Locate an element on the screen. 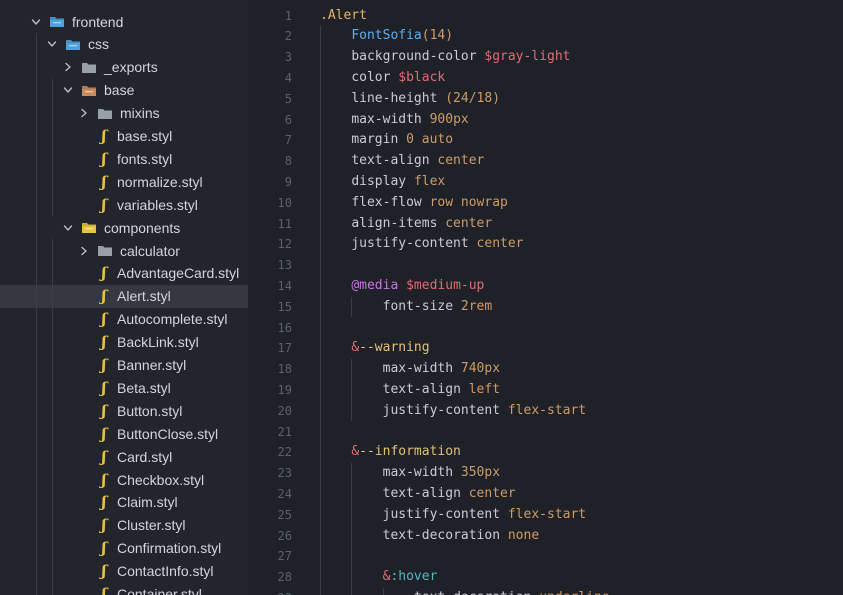  tree-file-item: ʃ Banner.styl is located at coordinates (124, 365).